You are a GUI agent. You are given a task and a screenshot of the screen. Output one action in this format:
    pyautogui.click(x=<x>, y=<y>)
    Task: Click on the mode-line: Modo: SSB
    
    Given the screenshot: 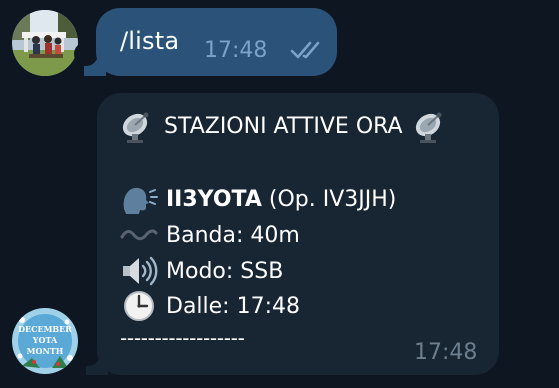 What is the action you would take?
    pyautogui.click(x=201, y=271)
    